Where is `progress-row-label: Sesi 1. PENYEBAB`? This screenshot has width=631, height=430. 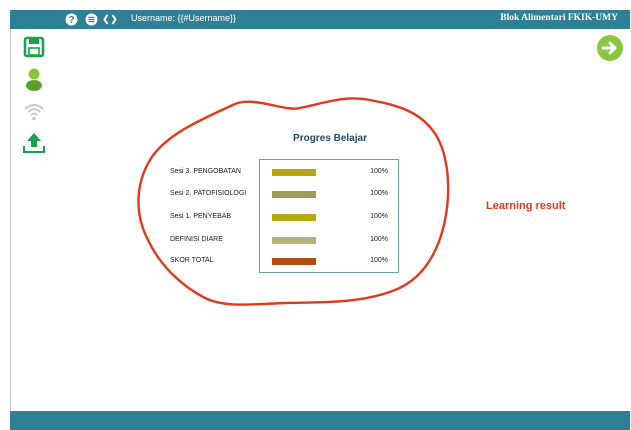 progress-row-label: Sesi 1. PENYEBAB is located at coordinates (201, 216).